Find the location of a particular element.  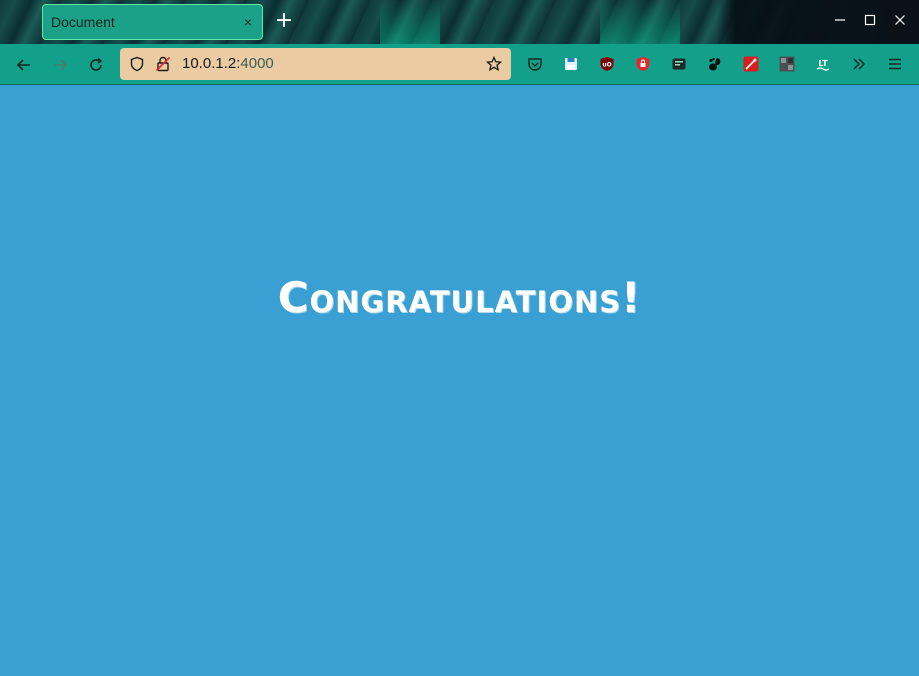

red-lock-extension-button is located at coordinates (643, 64).